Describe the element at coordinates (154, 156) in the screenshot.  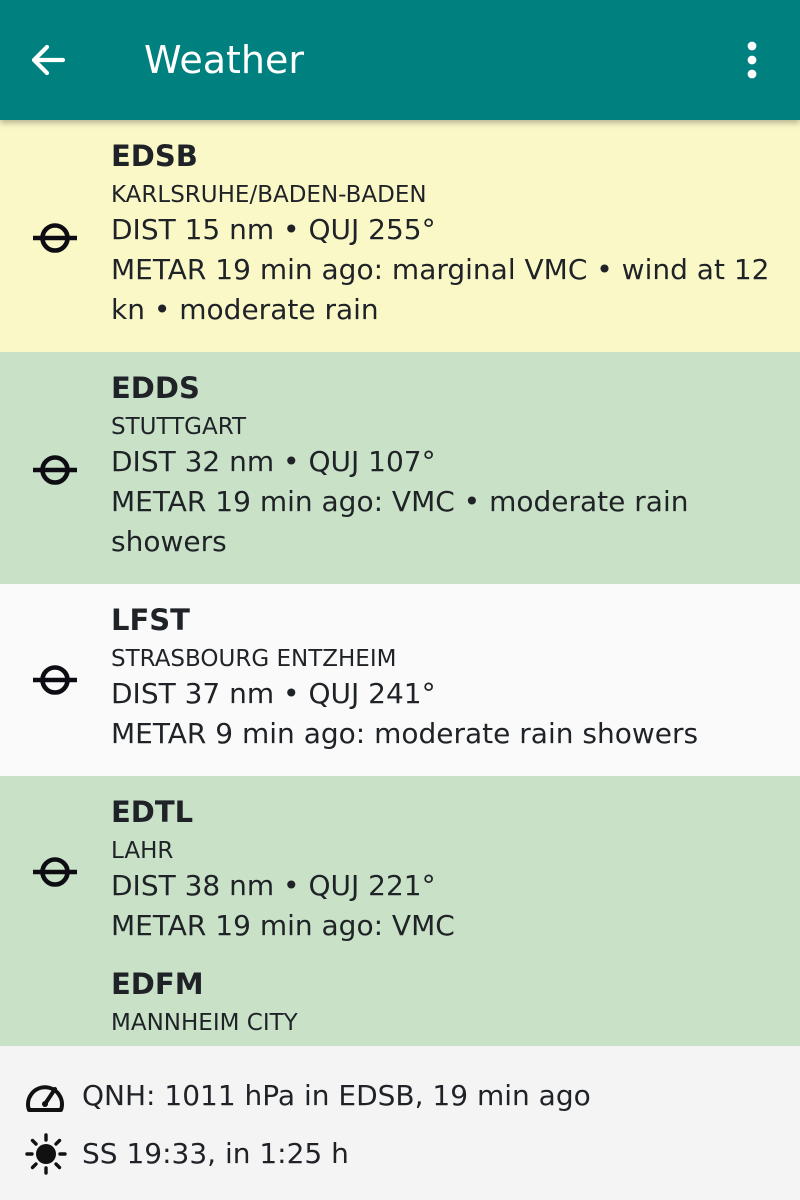
I see `station-code: EDSB` at that location.